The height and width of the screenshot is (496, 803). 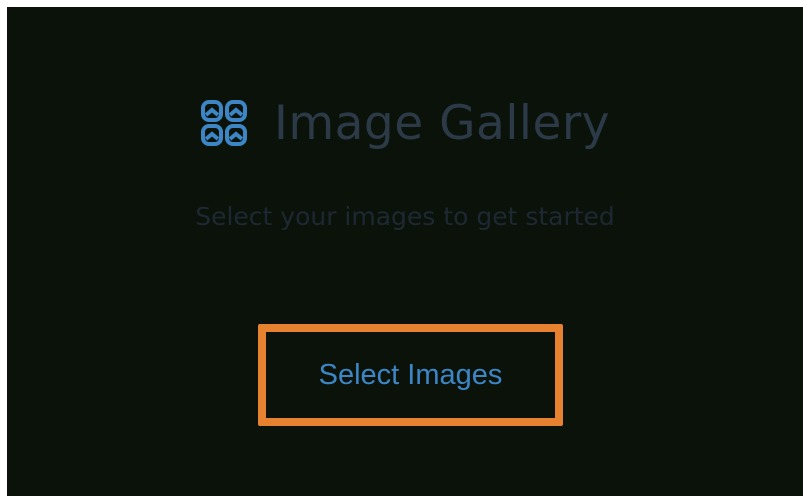 I want to click on page-subtitle: Select your images to get started, so click(x=405, y=216).